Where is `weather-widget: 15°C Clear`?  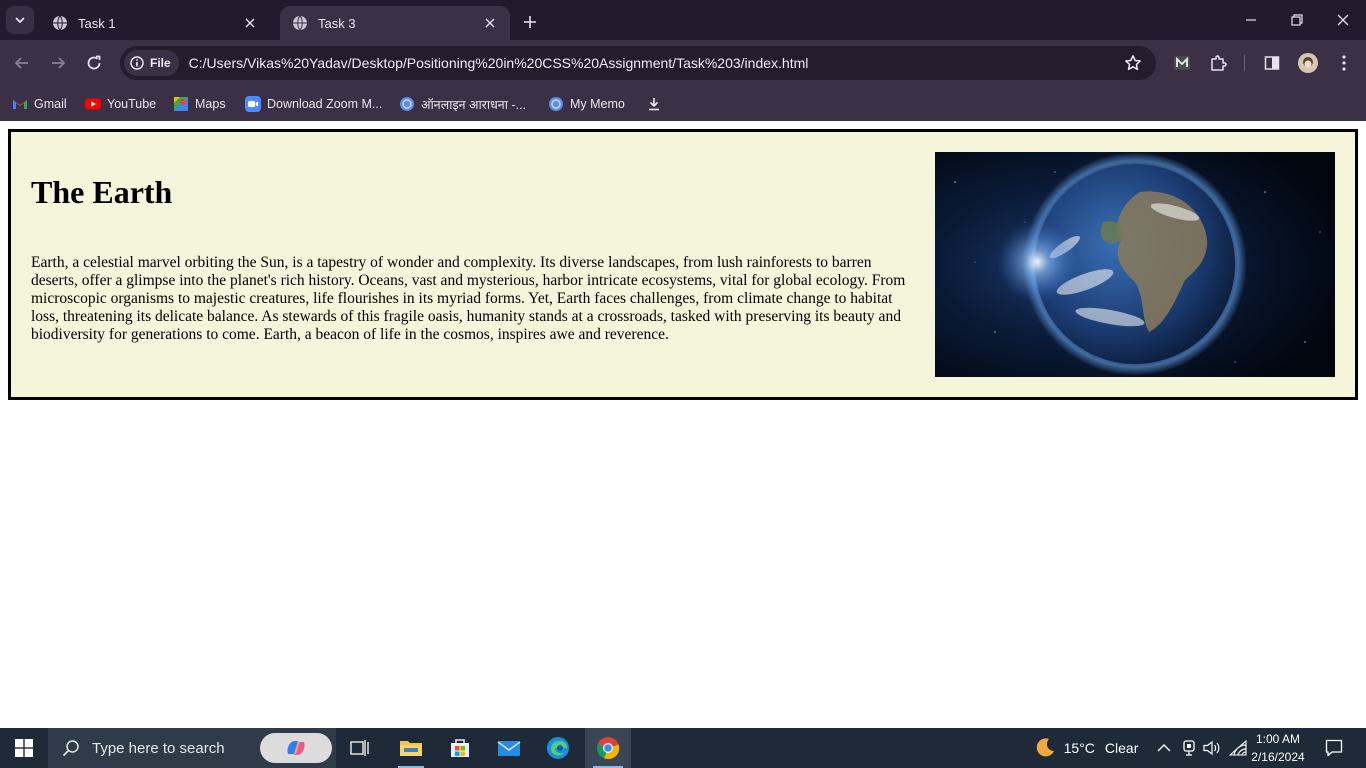 weather-widget: 15°C Clear is located at coordinates (1101, 748).